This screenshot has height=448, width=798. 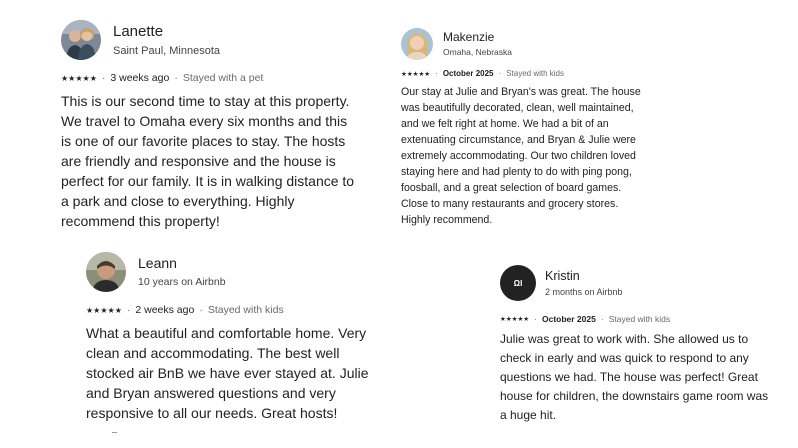 What do you see at coordinates (562, 275) in the screenshot?
I see `reviewer-name: Kristin` at bounding box center [562, 275].